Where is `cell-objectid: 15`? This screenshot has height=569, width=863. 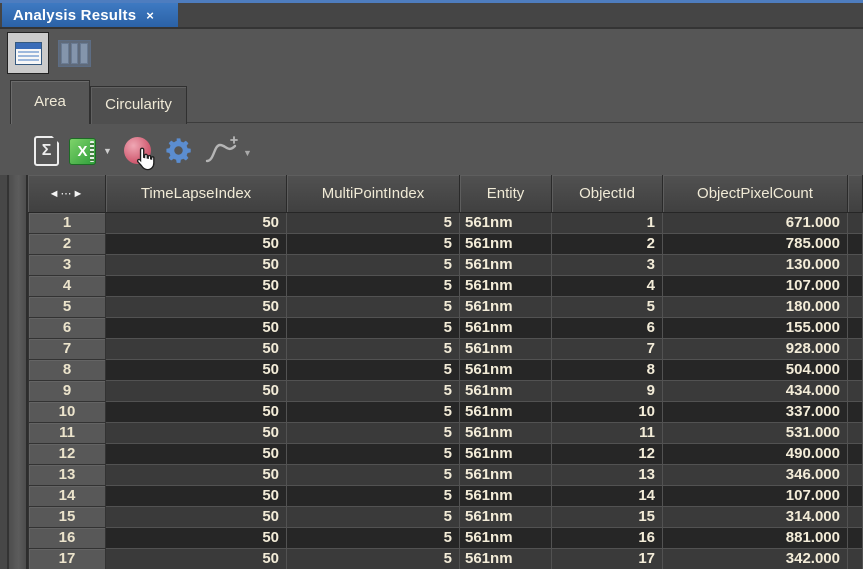
cell-objectid: 15 is located at coordinates (607, 517).